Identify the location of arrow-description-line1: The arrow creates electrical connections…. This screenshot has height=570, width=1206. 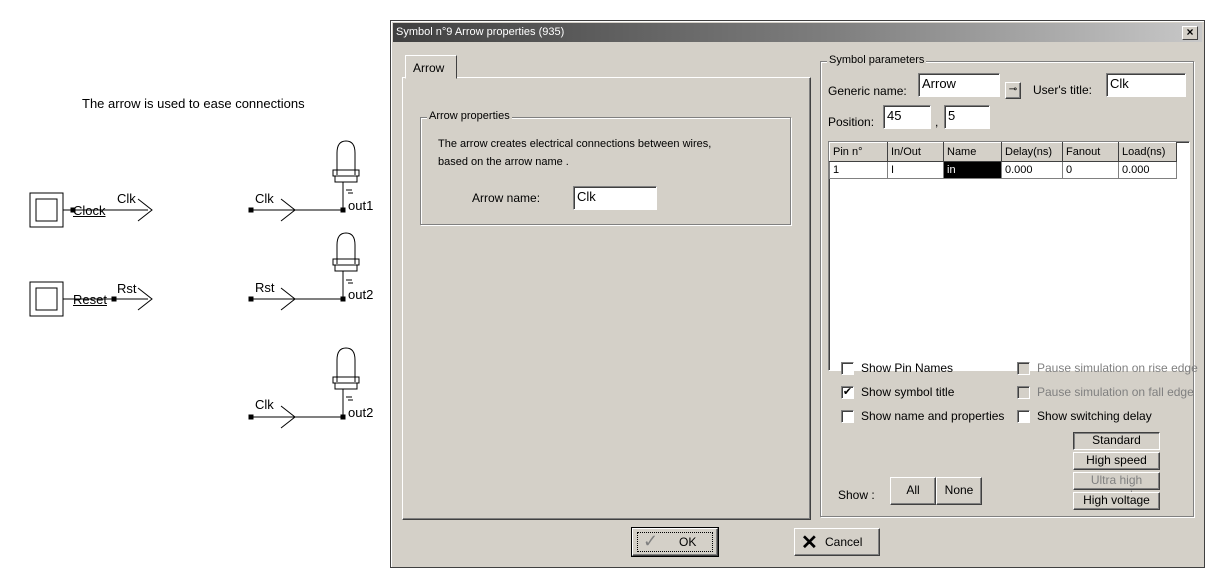
(575, 144).